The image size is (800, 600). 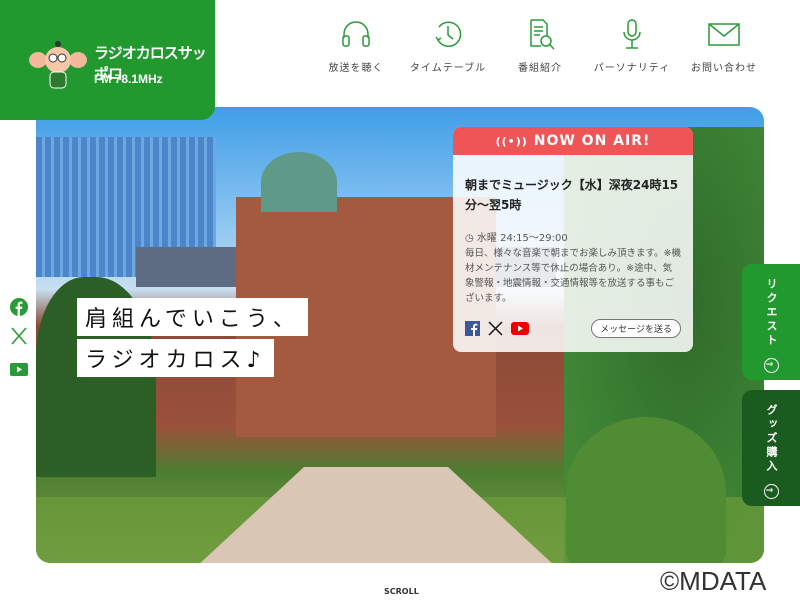 I want to click on nav-timetable: タイムテーブル, so click(x=448, y=46).